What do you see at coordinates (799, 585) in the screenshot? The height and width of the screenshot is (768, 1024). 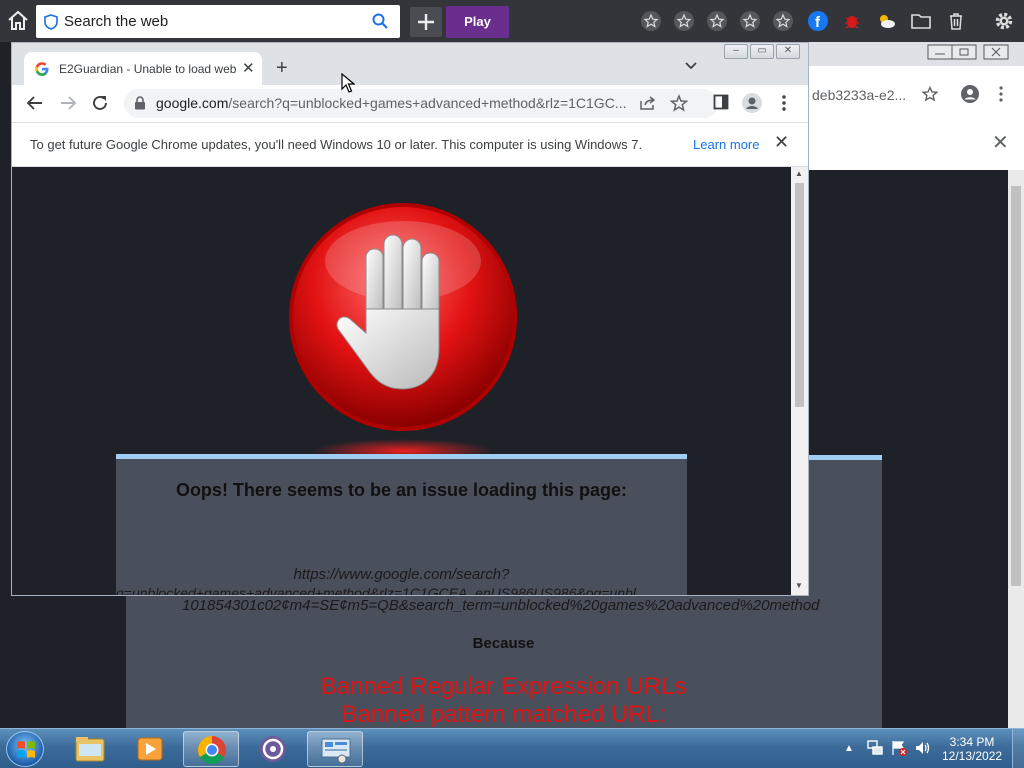 I see `scroll-down-icon: ▼` at bounding box center [799, 585].